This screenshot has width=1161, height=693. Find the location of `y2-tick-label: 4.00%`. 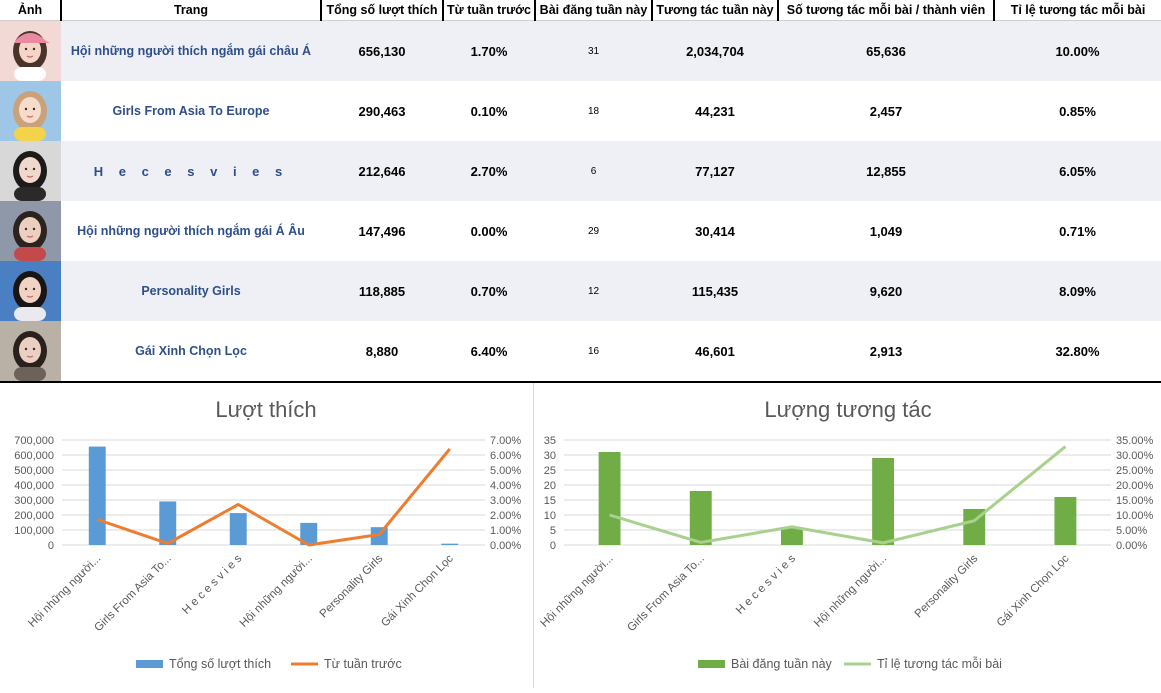

y2-tick-label: 4.00% is located at coordinates (505, 486).